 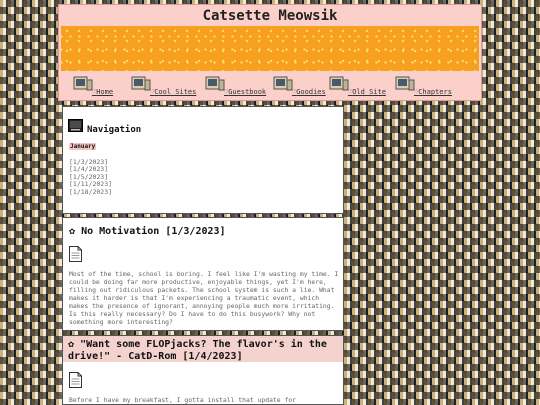 I want to click on nav-goodies: ♡Goodies, so click(x=303, y=88).